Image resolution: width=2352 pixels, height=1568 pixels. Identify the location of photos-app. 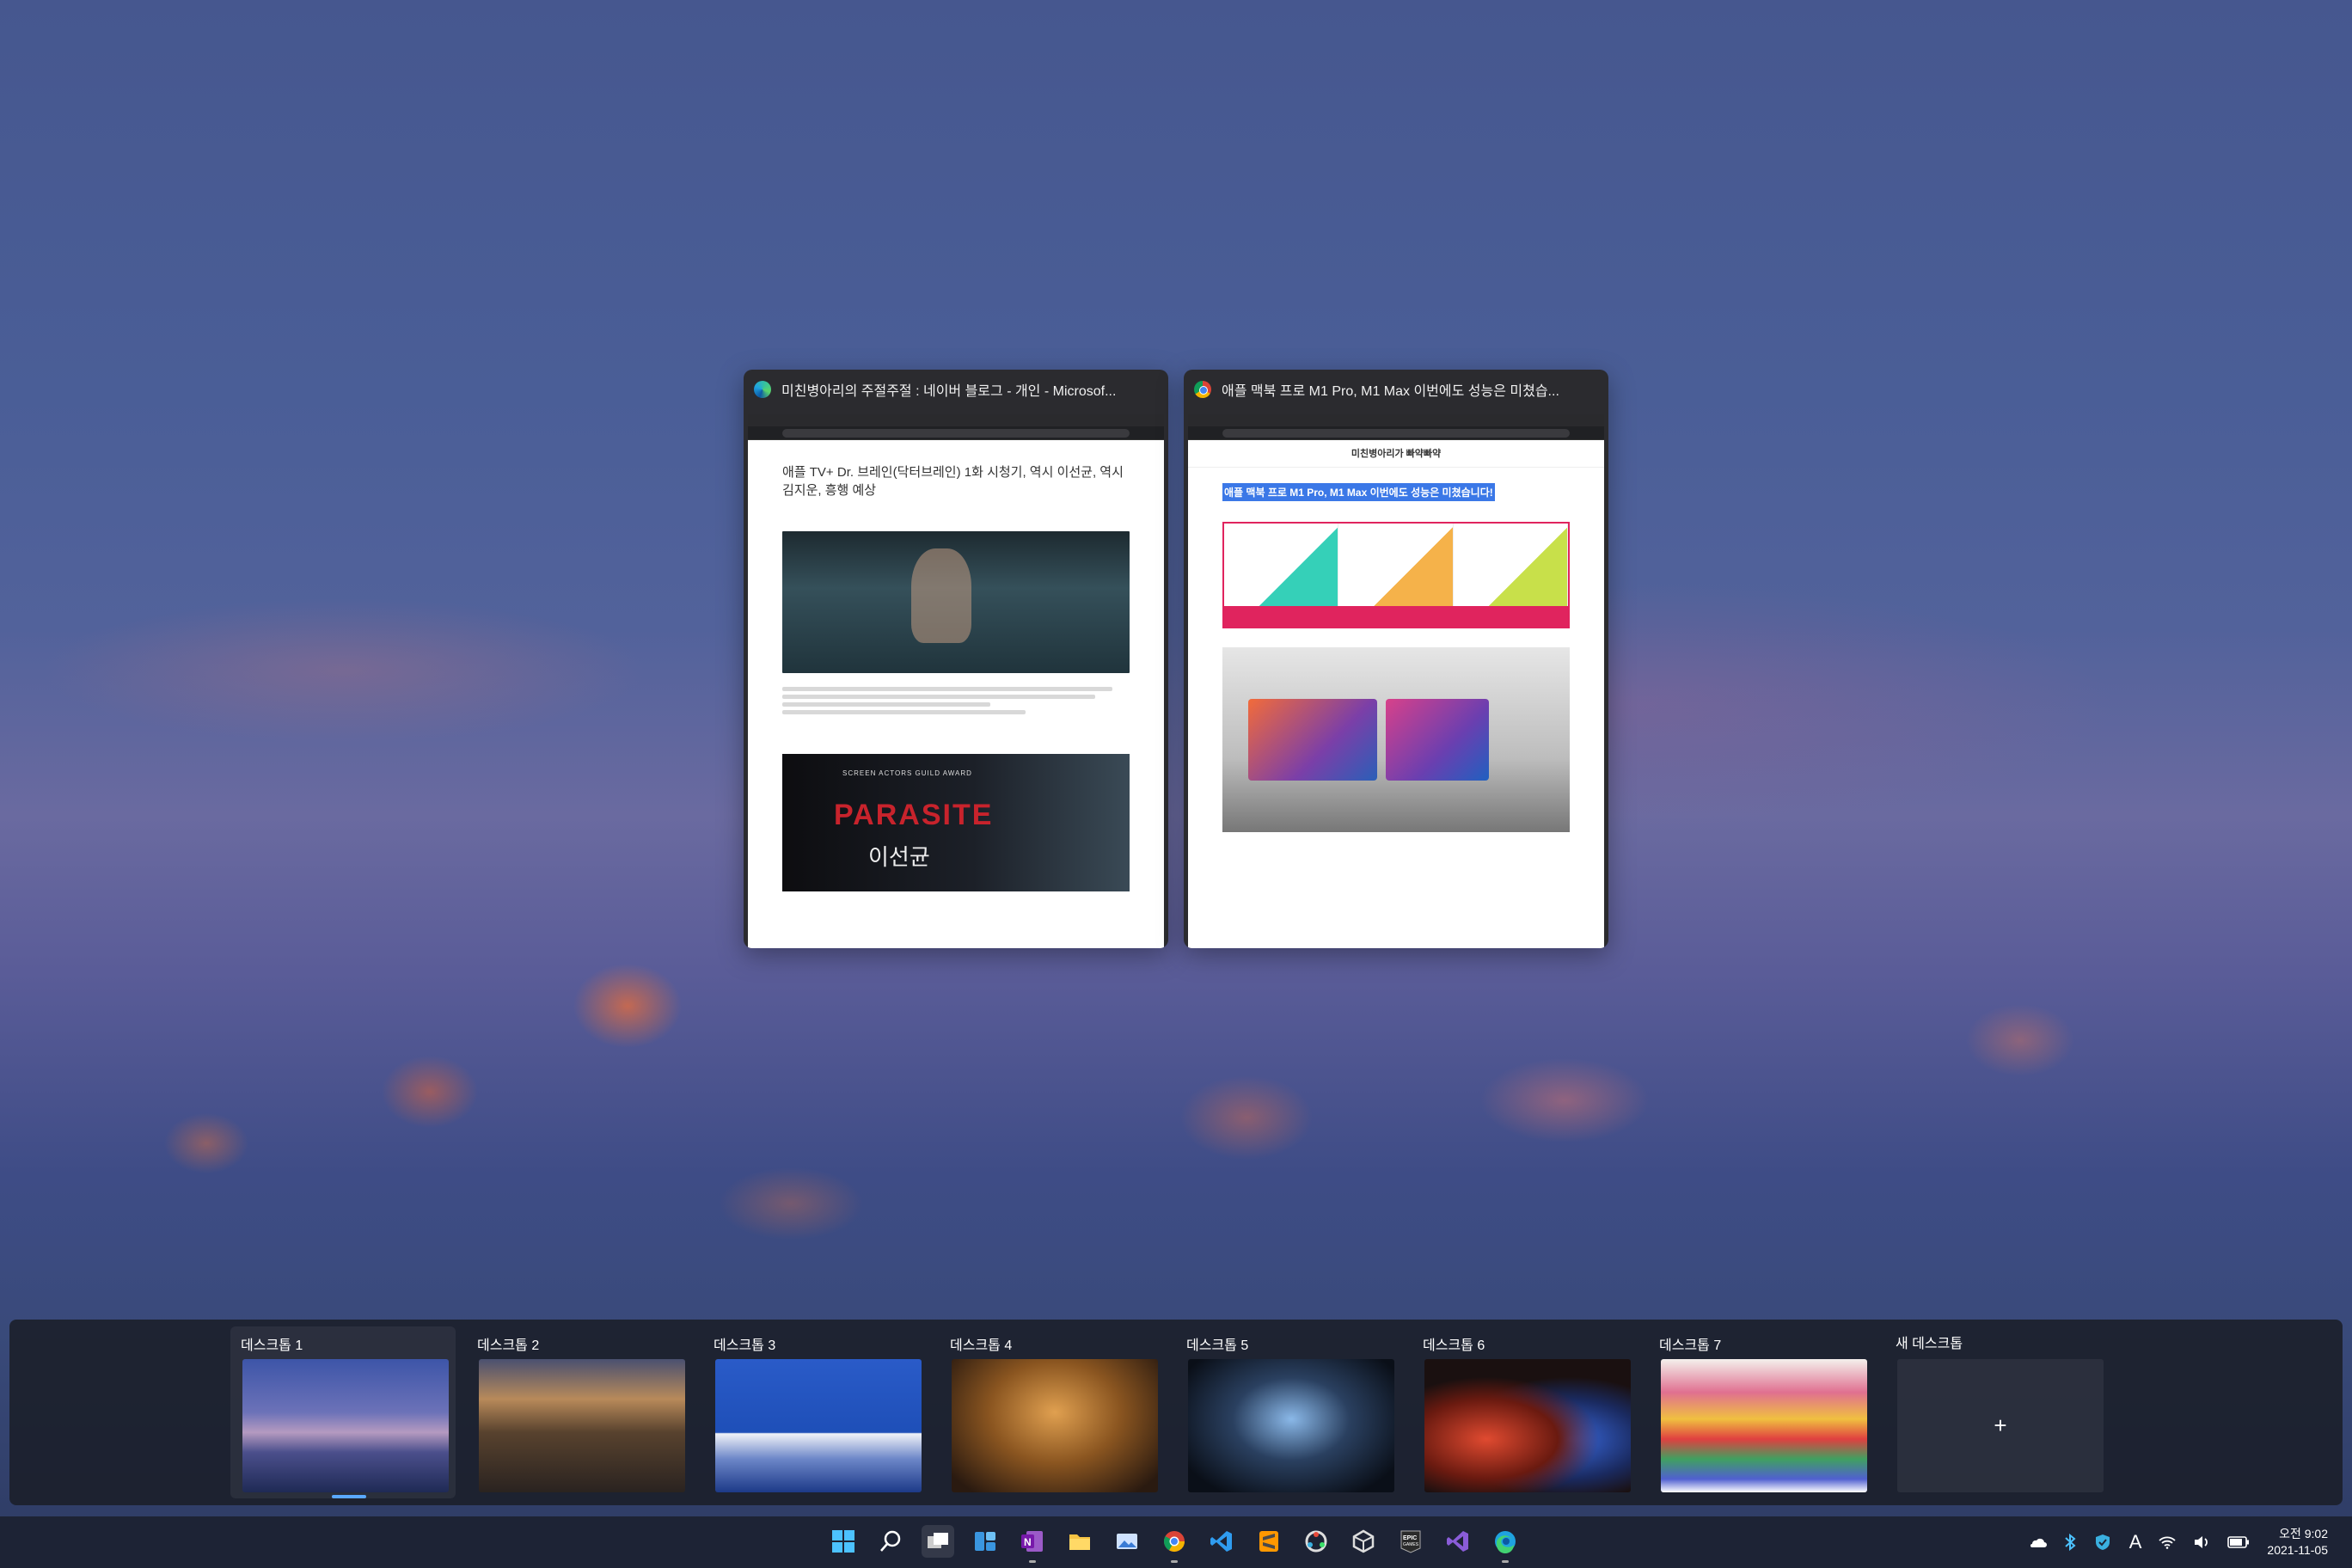
(1127, 1541).